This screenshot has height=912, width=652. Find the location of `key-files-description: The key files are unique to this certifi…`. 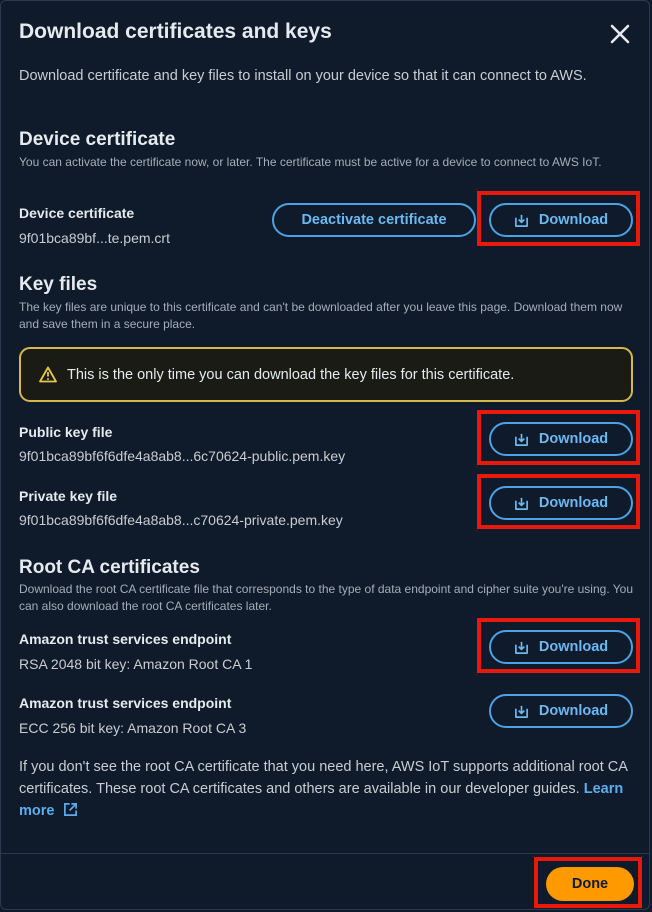

key-files-description: The key files are unique to this certifi… is located at coordinates (321, 315).